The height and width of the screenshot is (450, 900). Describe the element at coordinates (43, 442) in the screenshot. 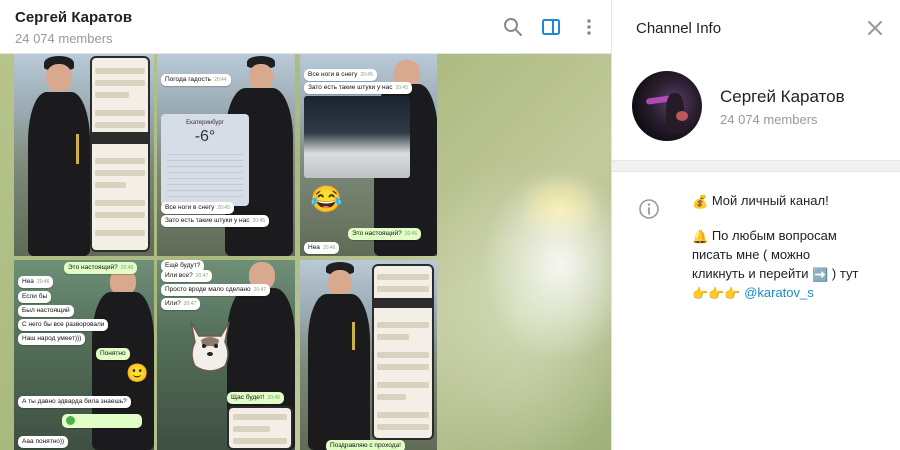

I see `message-bubble: Ааа понятно))` at that location.